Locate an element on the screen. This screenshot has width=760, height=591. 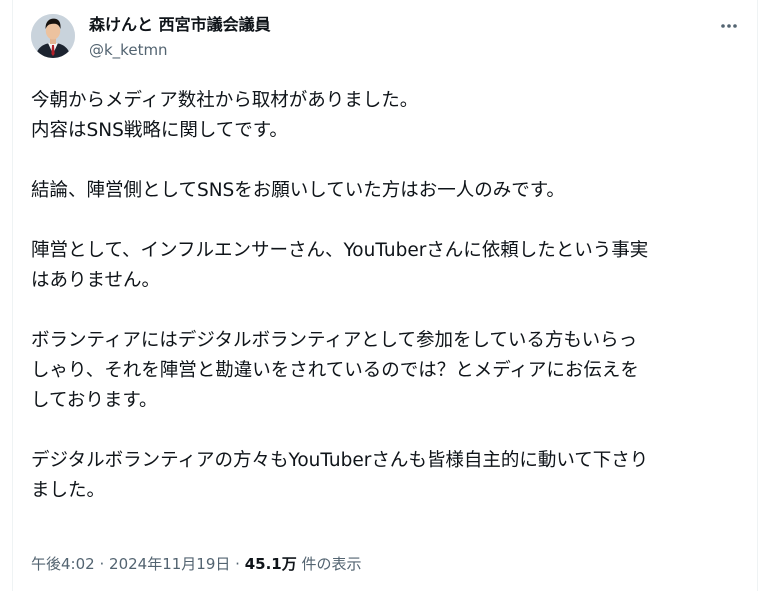
tweet-line: 陣営として、インフルエンサーさん、YouTuberさんに依頼したという事実 is located at coordinates (340, 250).